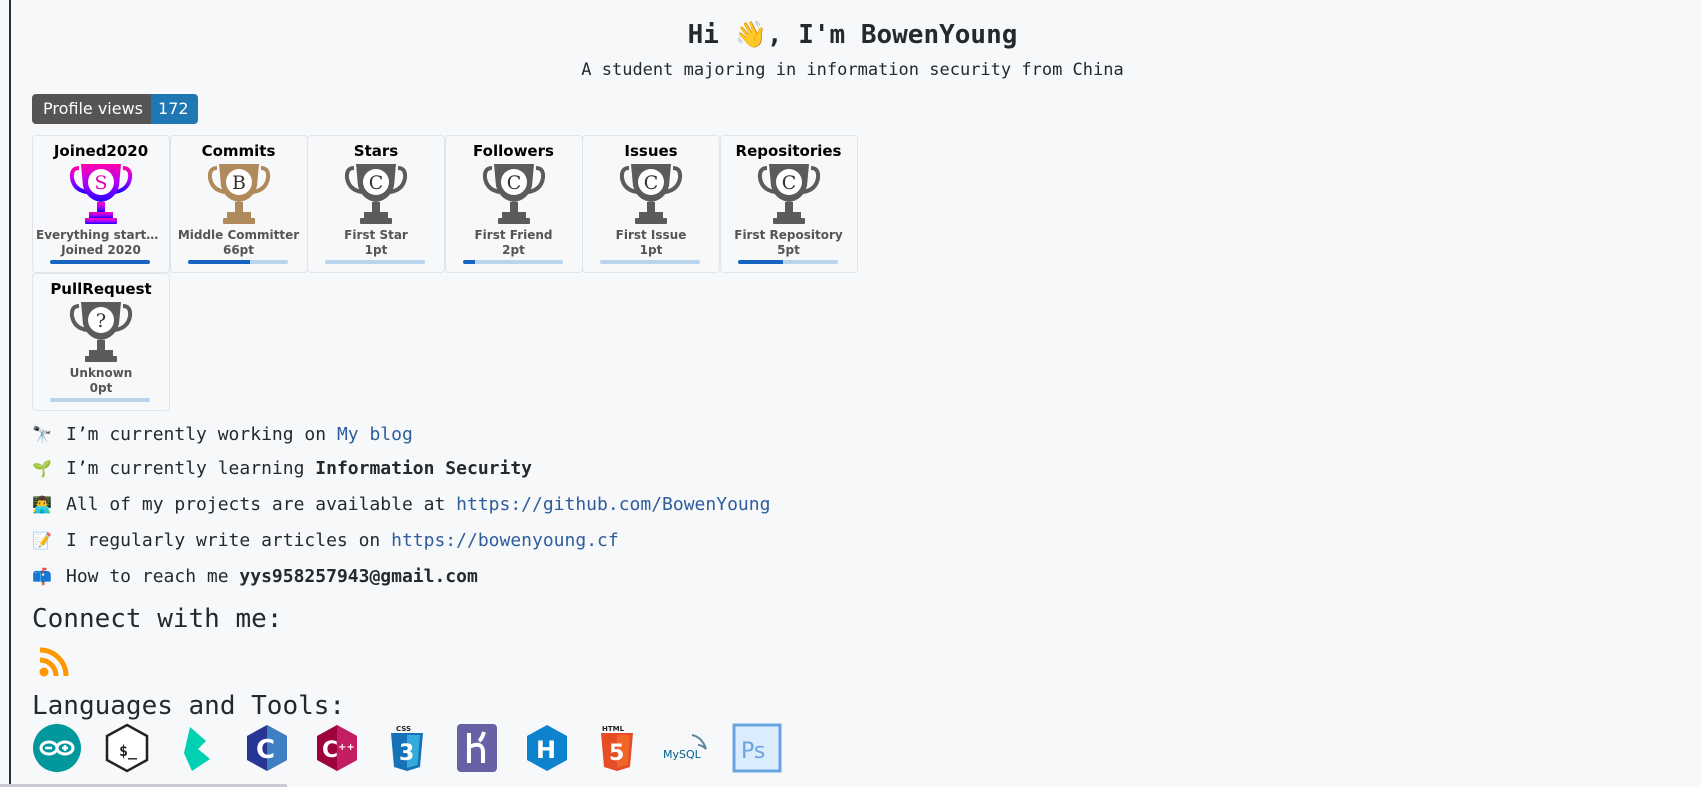 Image resolution: width=1702 pixels, height=787 pixels. Describe the element at coordinates (223, 540) in the screenshot. I see `articles-text: I regularly write articles on` at that location.